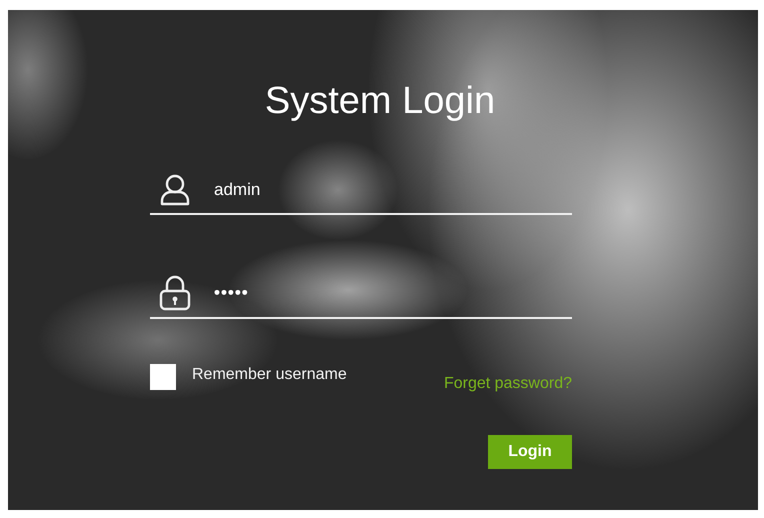  Describe the element at coordinates (508, 384) in the screenshot. I see `forgot-password-link: Forget password?` at that location.